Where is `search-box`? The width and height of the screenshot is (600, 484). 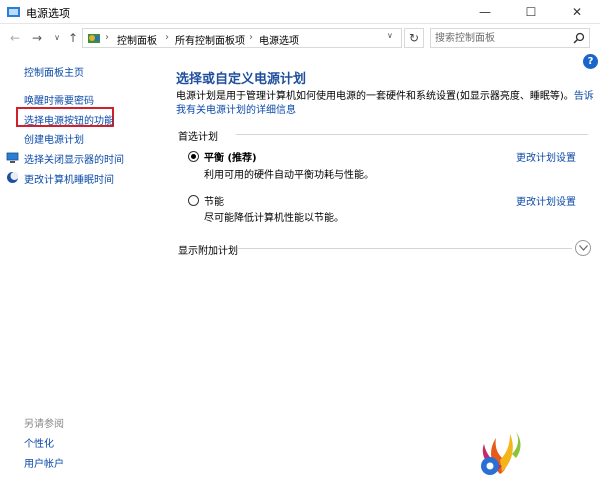
search-box is located at coordinates (510, 38).